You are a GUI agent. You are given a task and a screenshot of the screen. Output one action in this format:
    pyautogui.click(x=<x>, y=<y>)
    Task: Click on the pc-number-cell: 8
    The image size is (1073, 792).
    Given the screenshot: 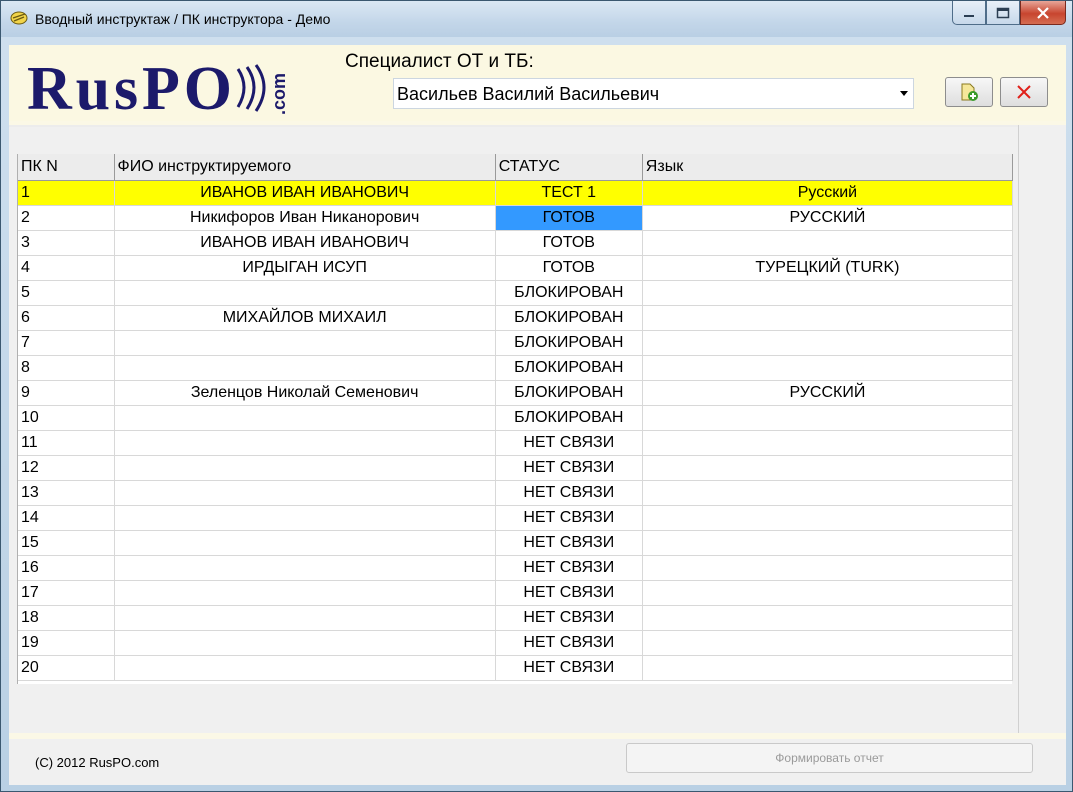 What is the action you would take?
    pyautogui.click(x=66, y=368)
    